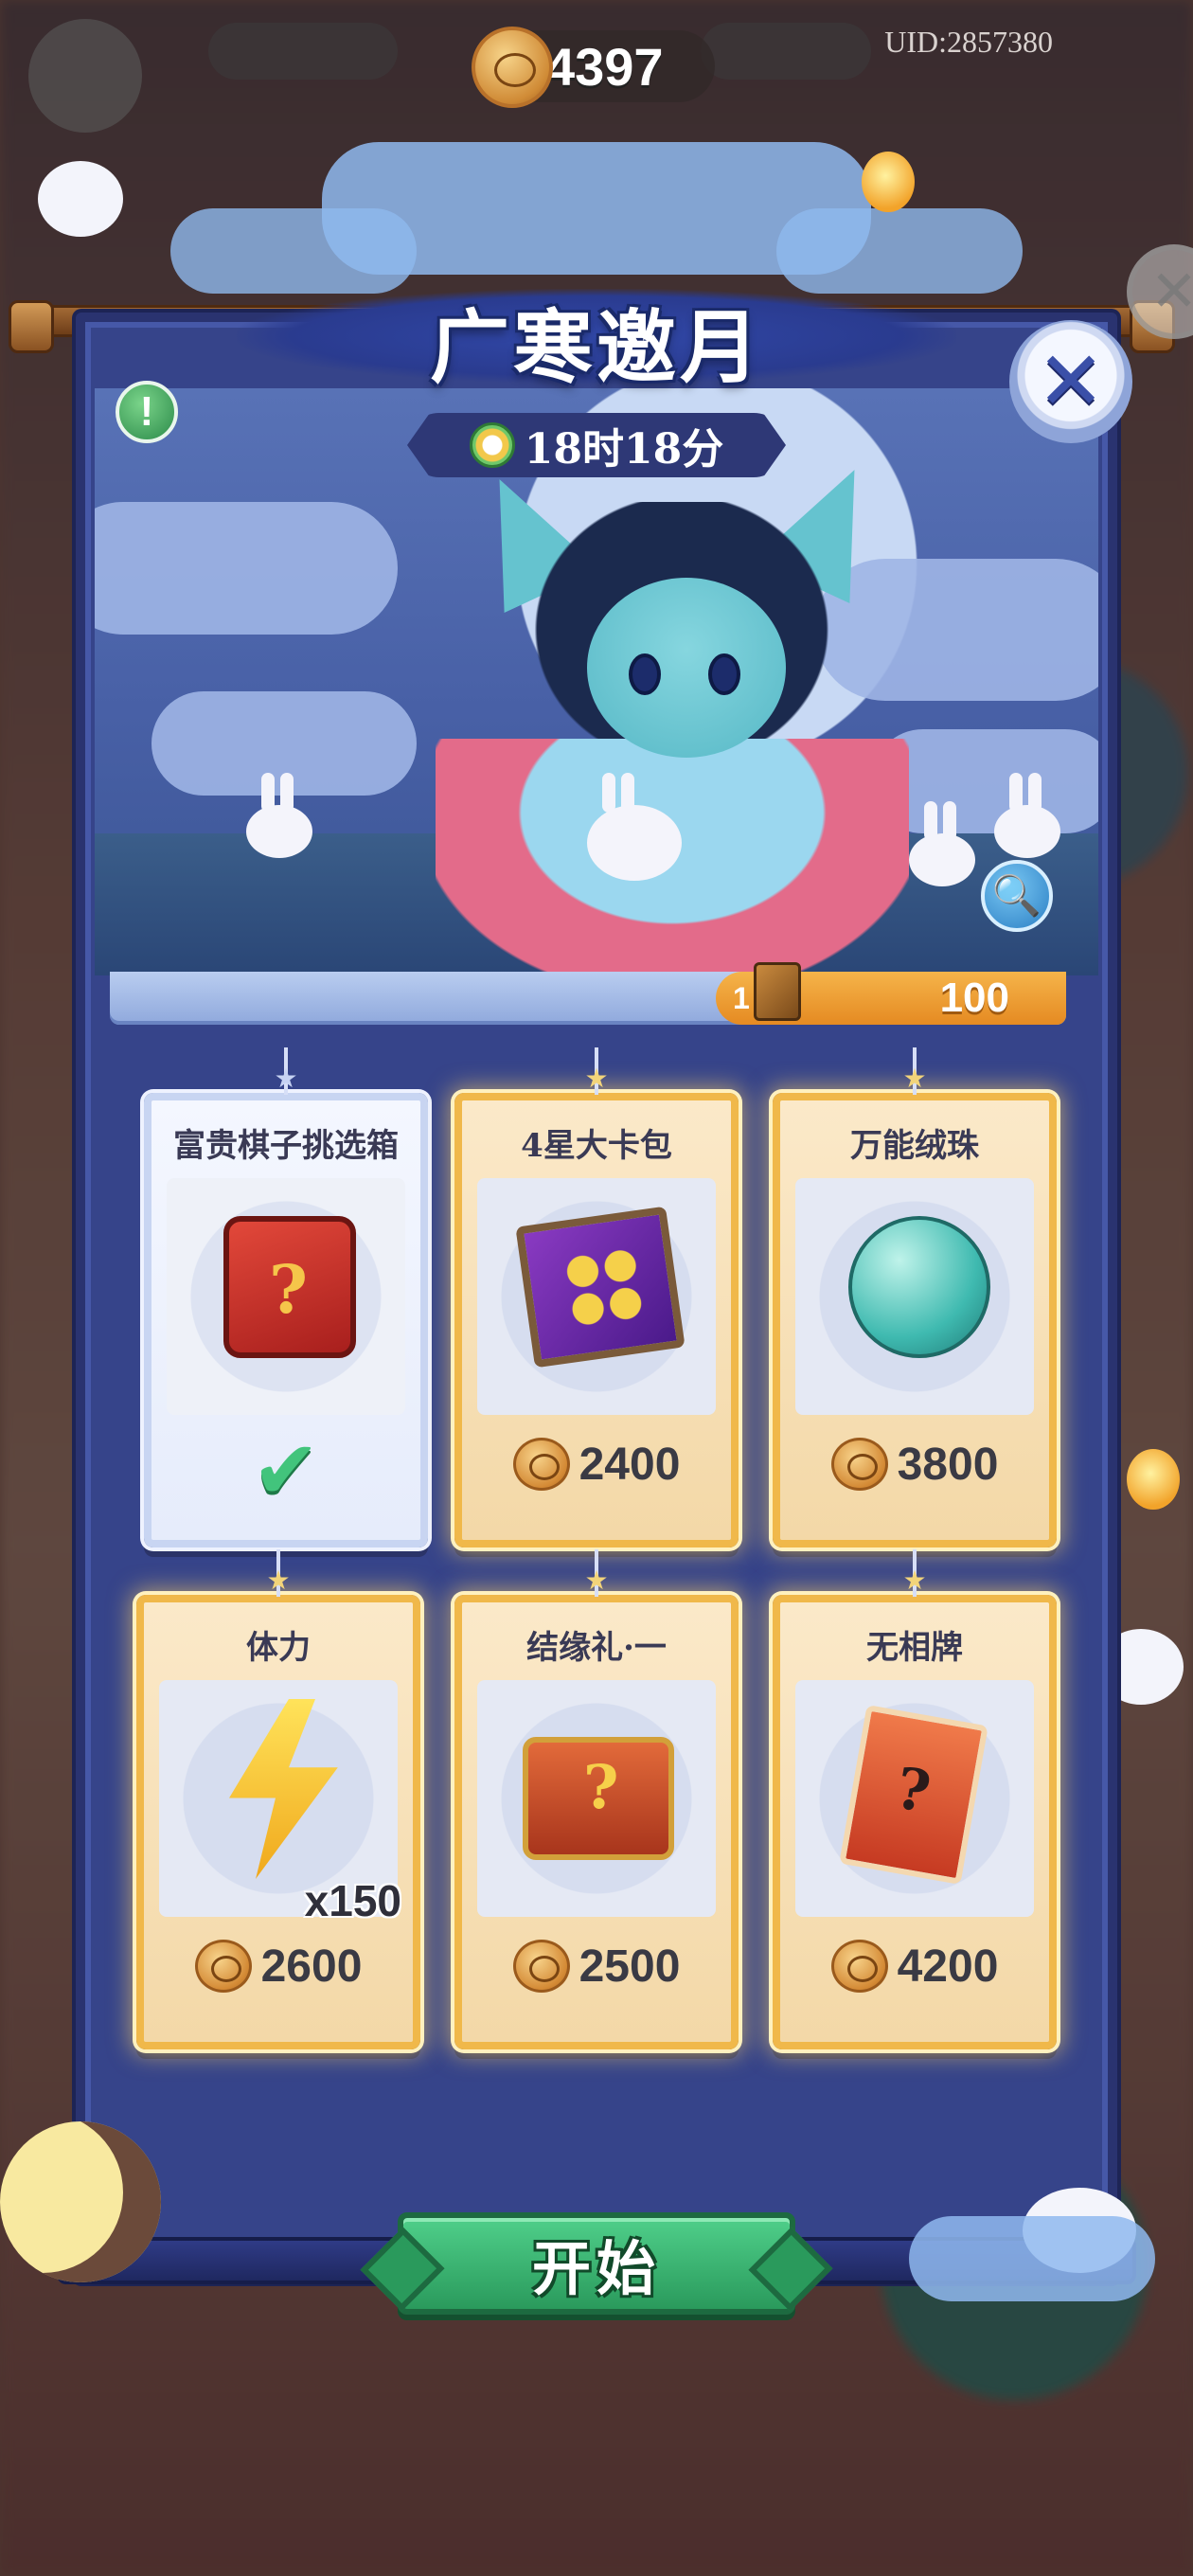 The width and height of the screenshot is (1193, 2576). I want to click on info-button: !, so click(147, 412).